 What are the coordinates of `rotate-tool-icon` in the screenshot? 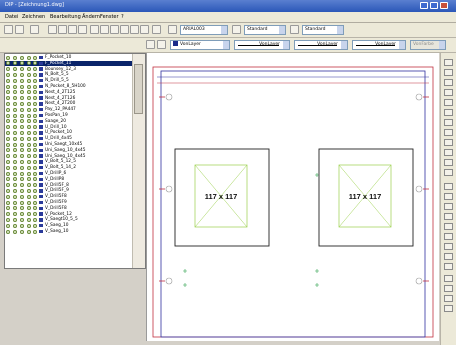 It's located at (448, 196).